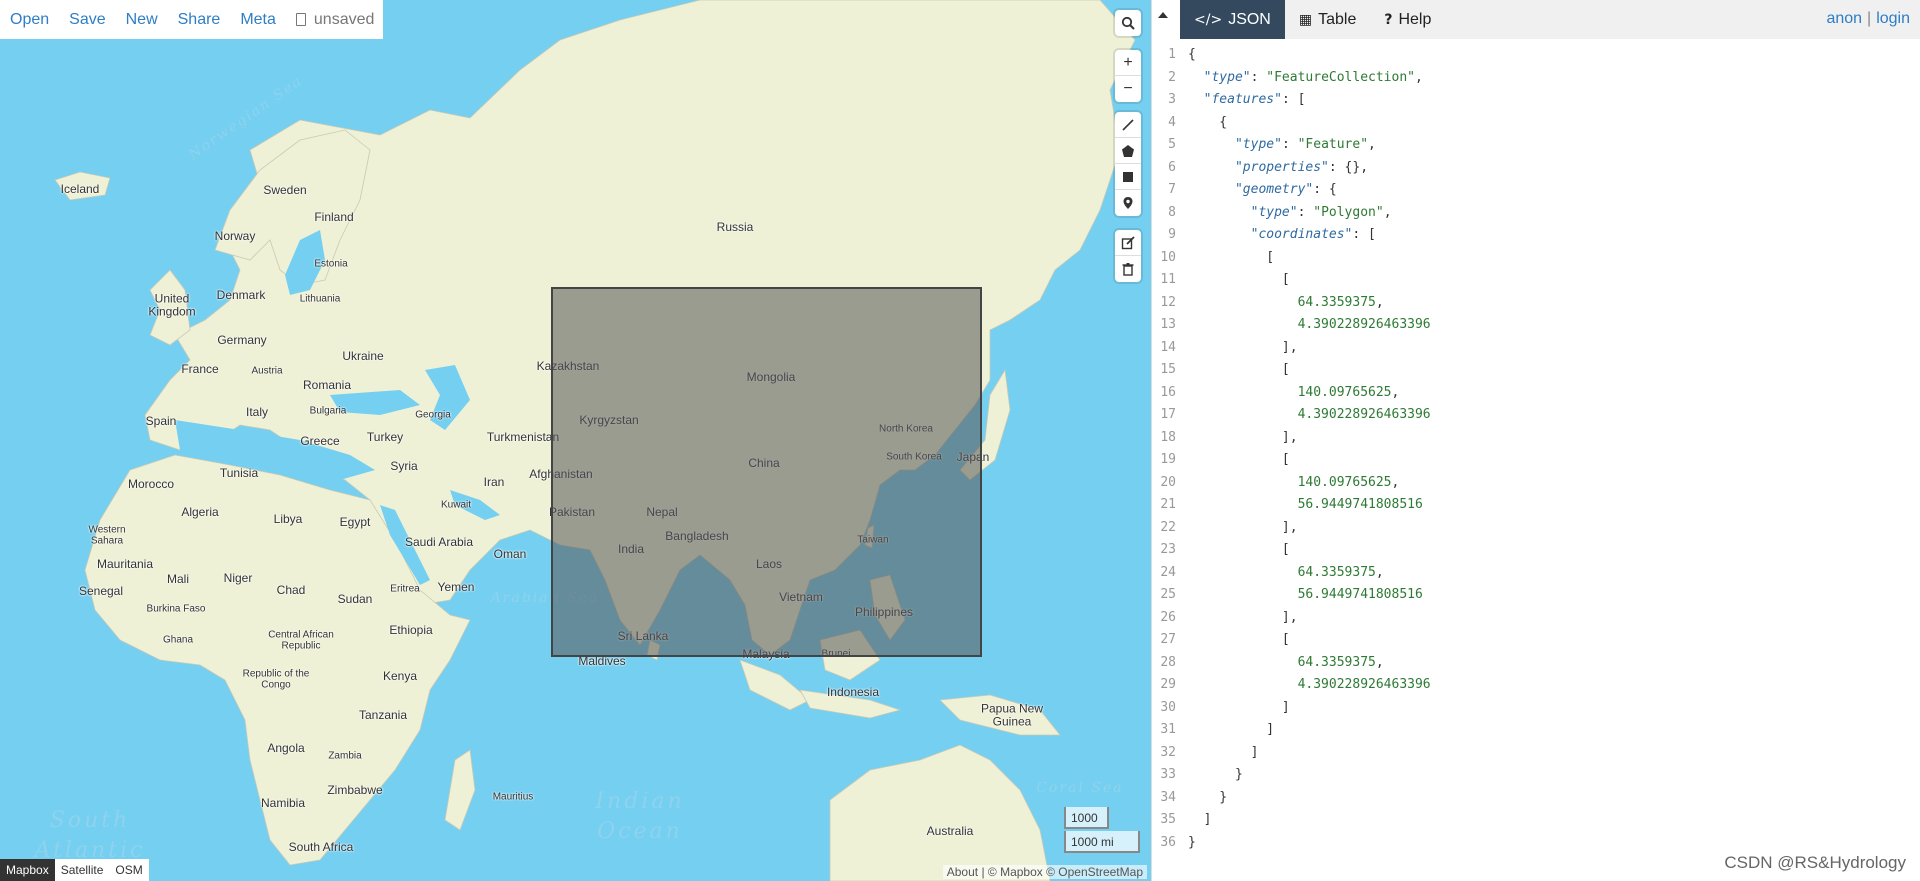 The image size is (1920, 881). What do you see at coordinates (82, 870) in the screenshot?
I see `layer-satellite: Satellite` at bounding box center [82, 870].